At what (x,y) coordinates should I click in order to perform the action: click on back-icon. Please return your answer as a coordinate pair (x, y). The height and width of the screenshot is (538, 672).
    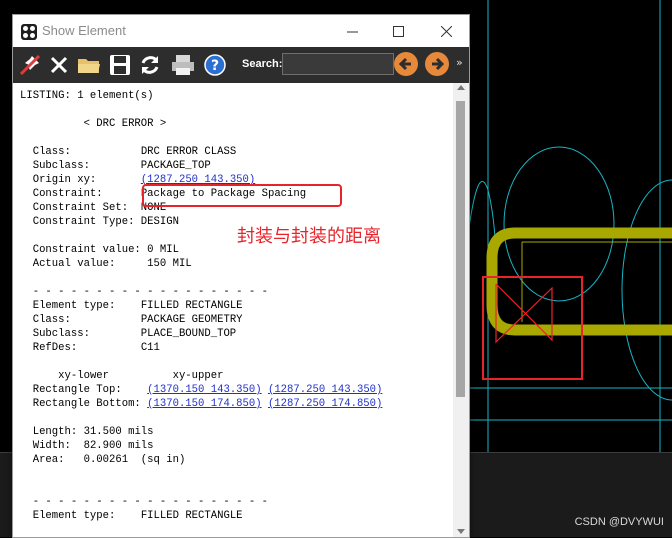
    Looking at the image, I should click on (404, 64).